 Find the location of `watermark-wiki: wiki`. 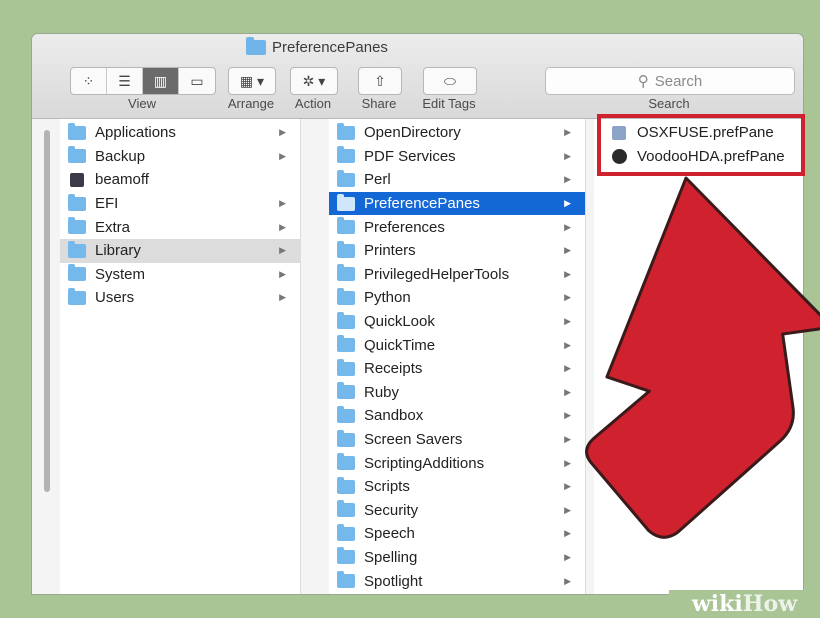

watermark-wiki: wiki is located at coordinates (717, 604).